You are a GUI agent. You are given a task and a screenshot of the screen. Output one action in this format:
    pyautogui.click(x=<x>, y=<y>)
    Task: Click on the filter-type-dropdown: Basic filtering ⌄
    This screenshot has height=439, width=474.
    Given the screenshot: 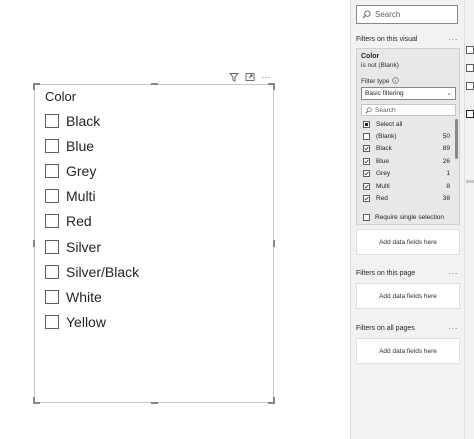 What is the action you would take?
    pyautogui.click(x=408, y=93)
    